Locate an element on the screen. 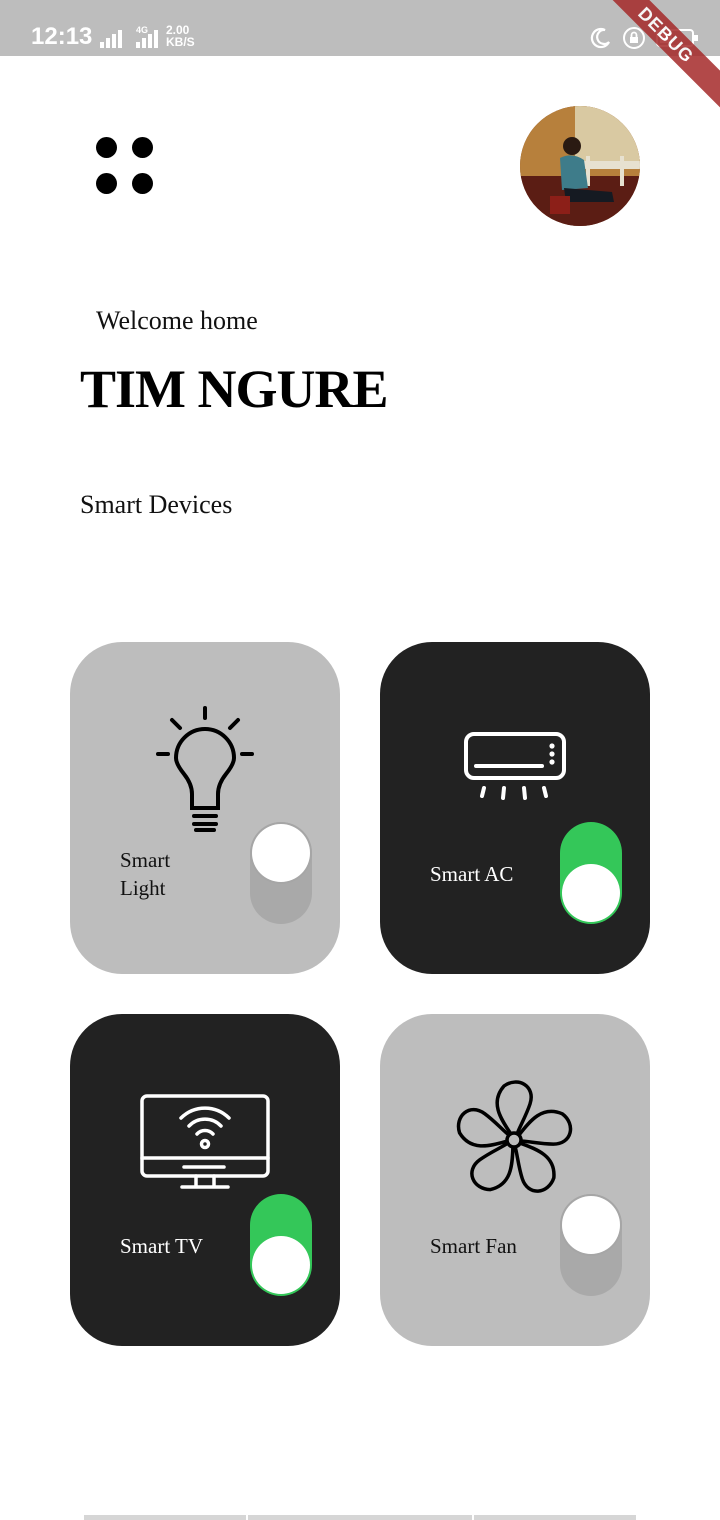 Image resolution: width=720 pixels, height=1520 pixels. user-avatar is located at coordinates (580, 166).